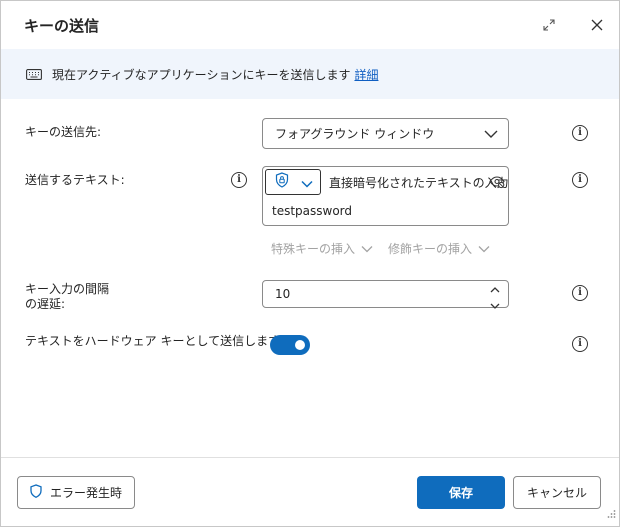  I want to click on toggle-knob, so click(300, 345).